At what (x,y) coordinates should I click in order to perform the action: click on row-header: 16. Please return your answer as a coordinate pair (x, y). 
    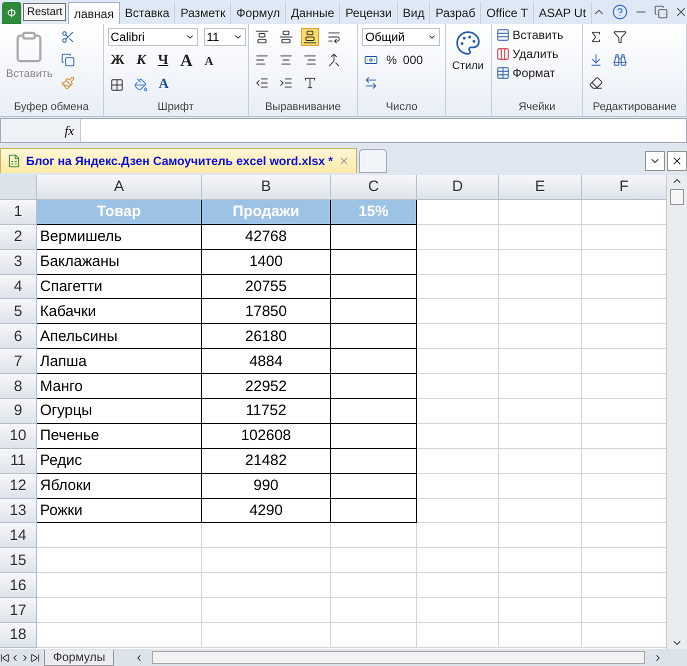
    Looking at the image, I should click on (18, 585).